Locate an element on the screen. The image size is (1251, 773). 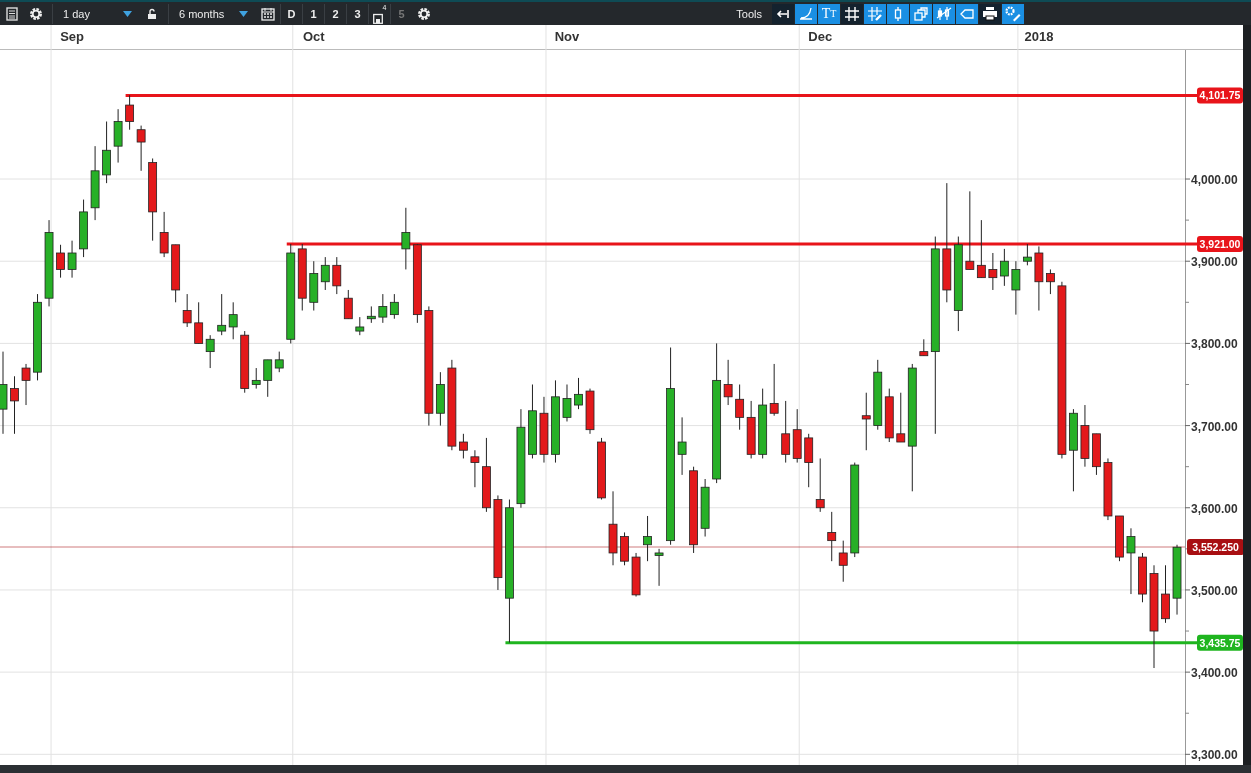
windows-icon is located at coordinates (921, 13).